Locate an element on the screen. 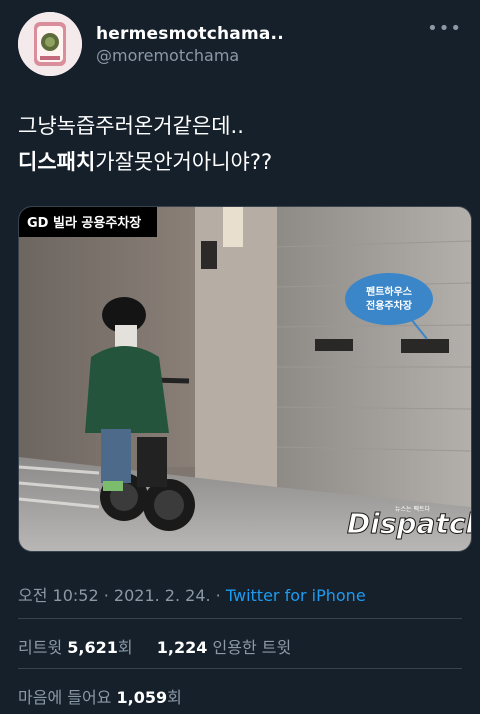  tweet-time: 오전 10:52 is located at coordinates (58, 595).